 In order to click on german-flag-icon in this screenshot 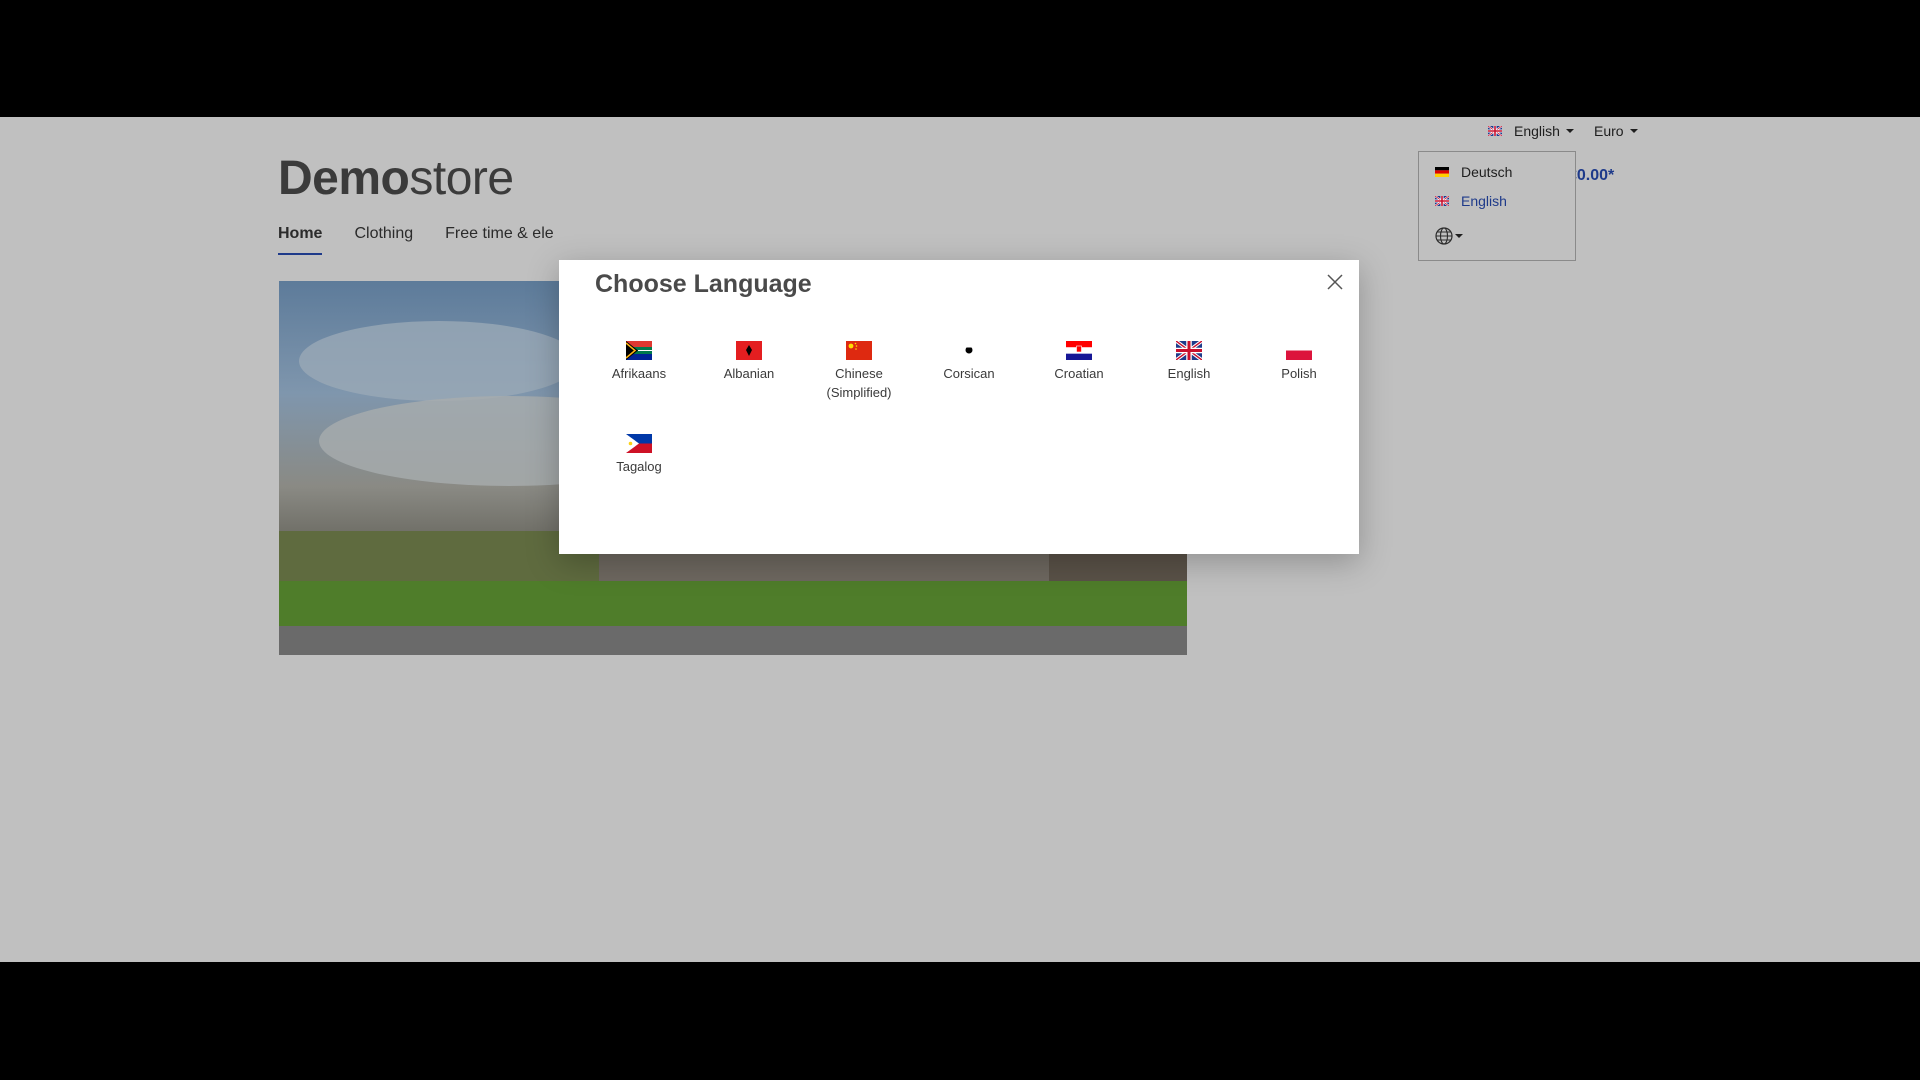, I will do `click(1442, 172)`.